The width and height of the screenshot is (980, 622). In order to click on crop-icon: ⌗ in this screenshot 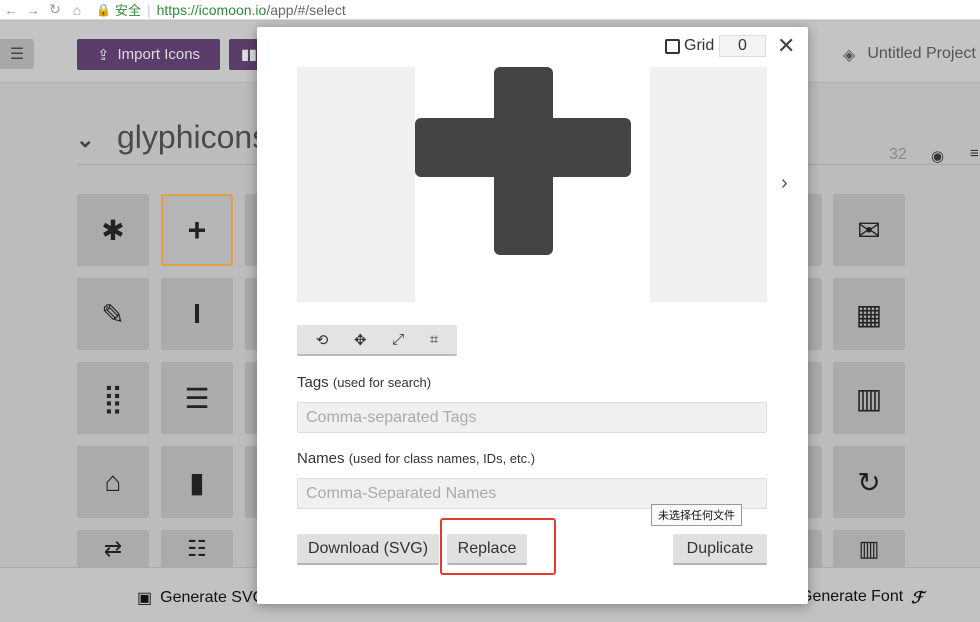, I will do `click(434, 339)`.